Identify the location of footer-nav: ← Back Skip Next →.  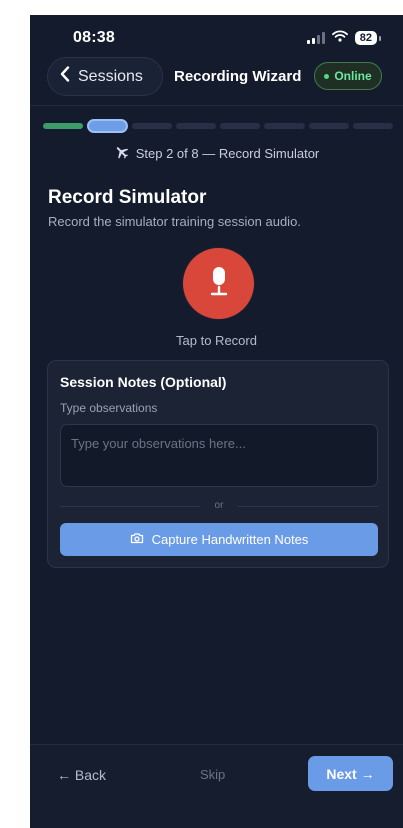
(216, 786).